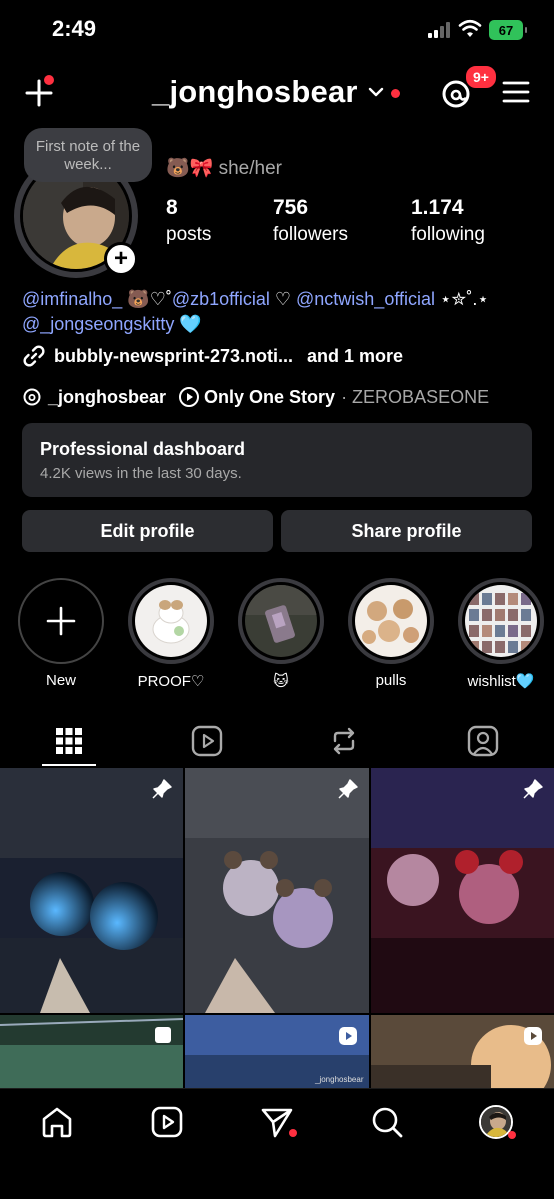 This screenshot has height=1199, width=554. Describe the element at coordinates (74, 28) in the screenshot. I see `status-time: 2:49` at that location.